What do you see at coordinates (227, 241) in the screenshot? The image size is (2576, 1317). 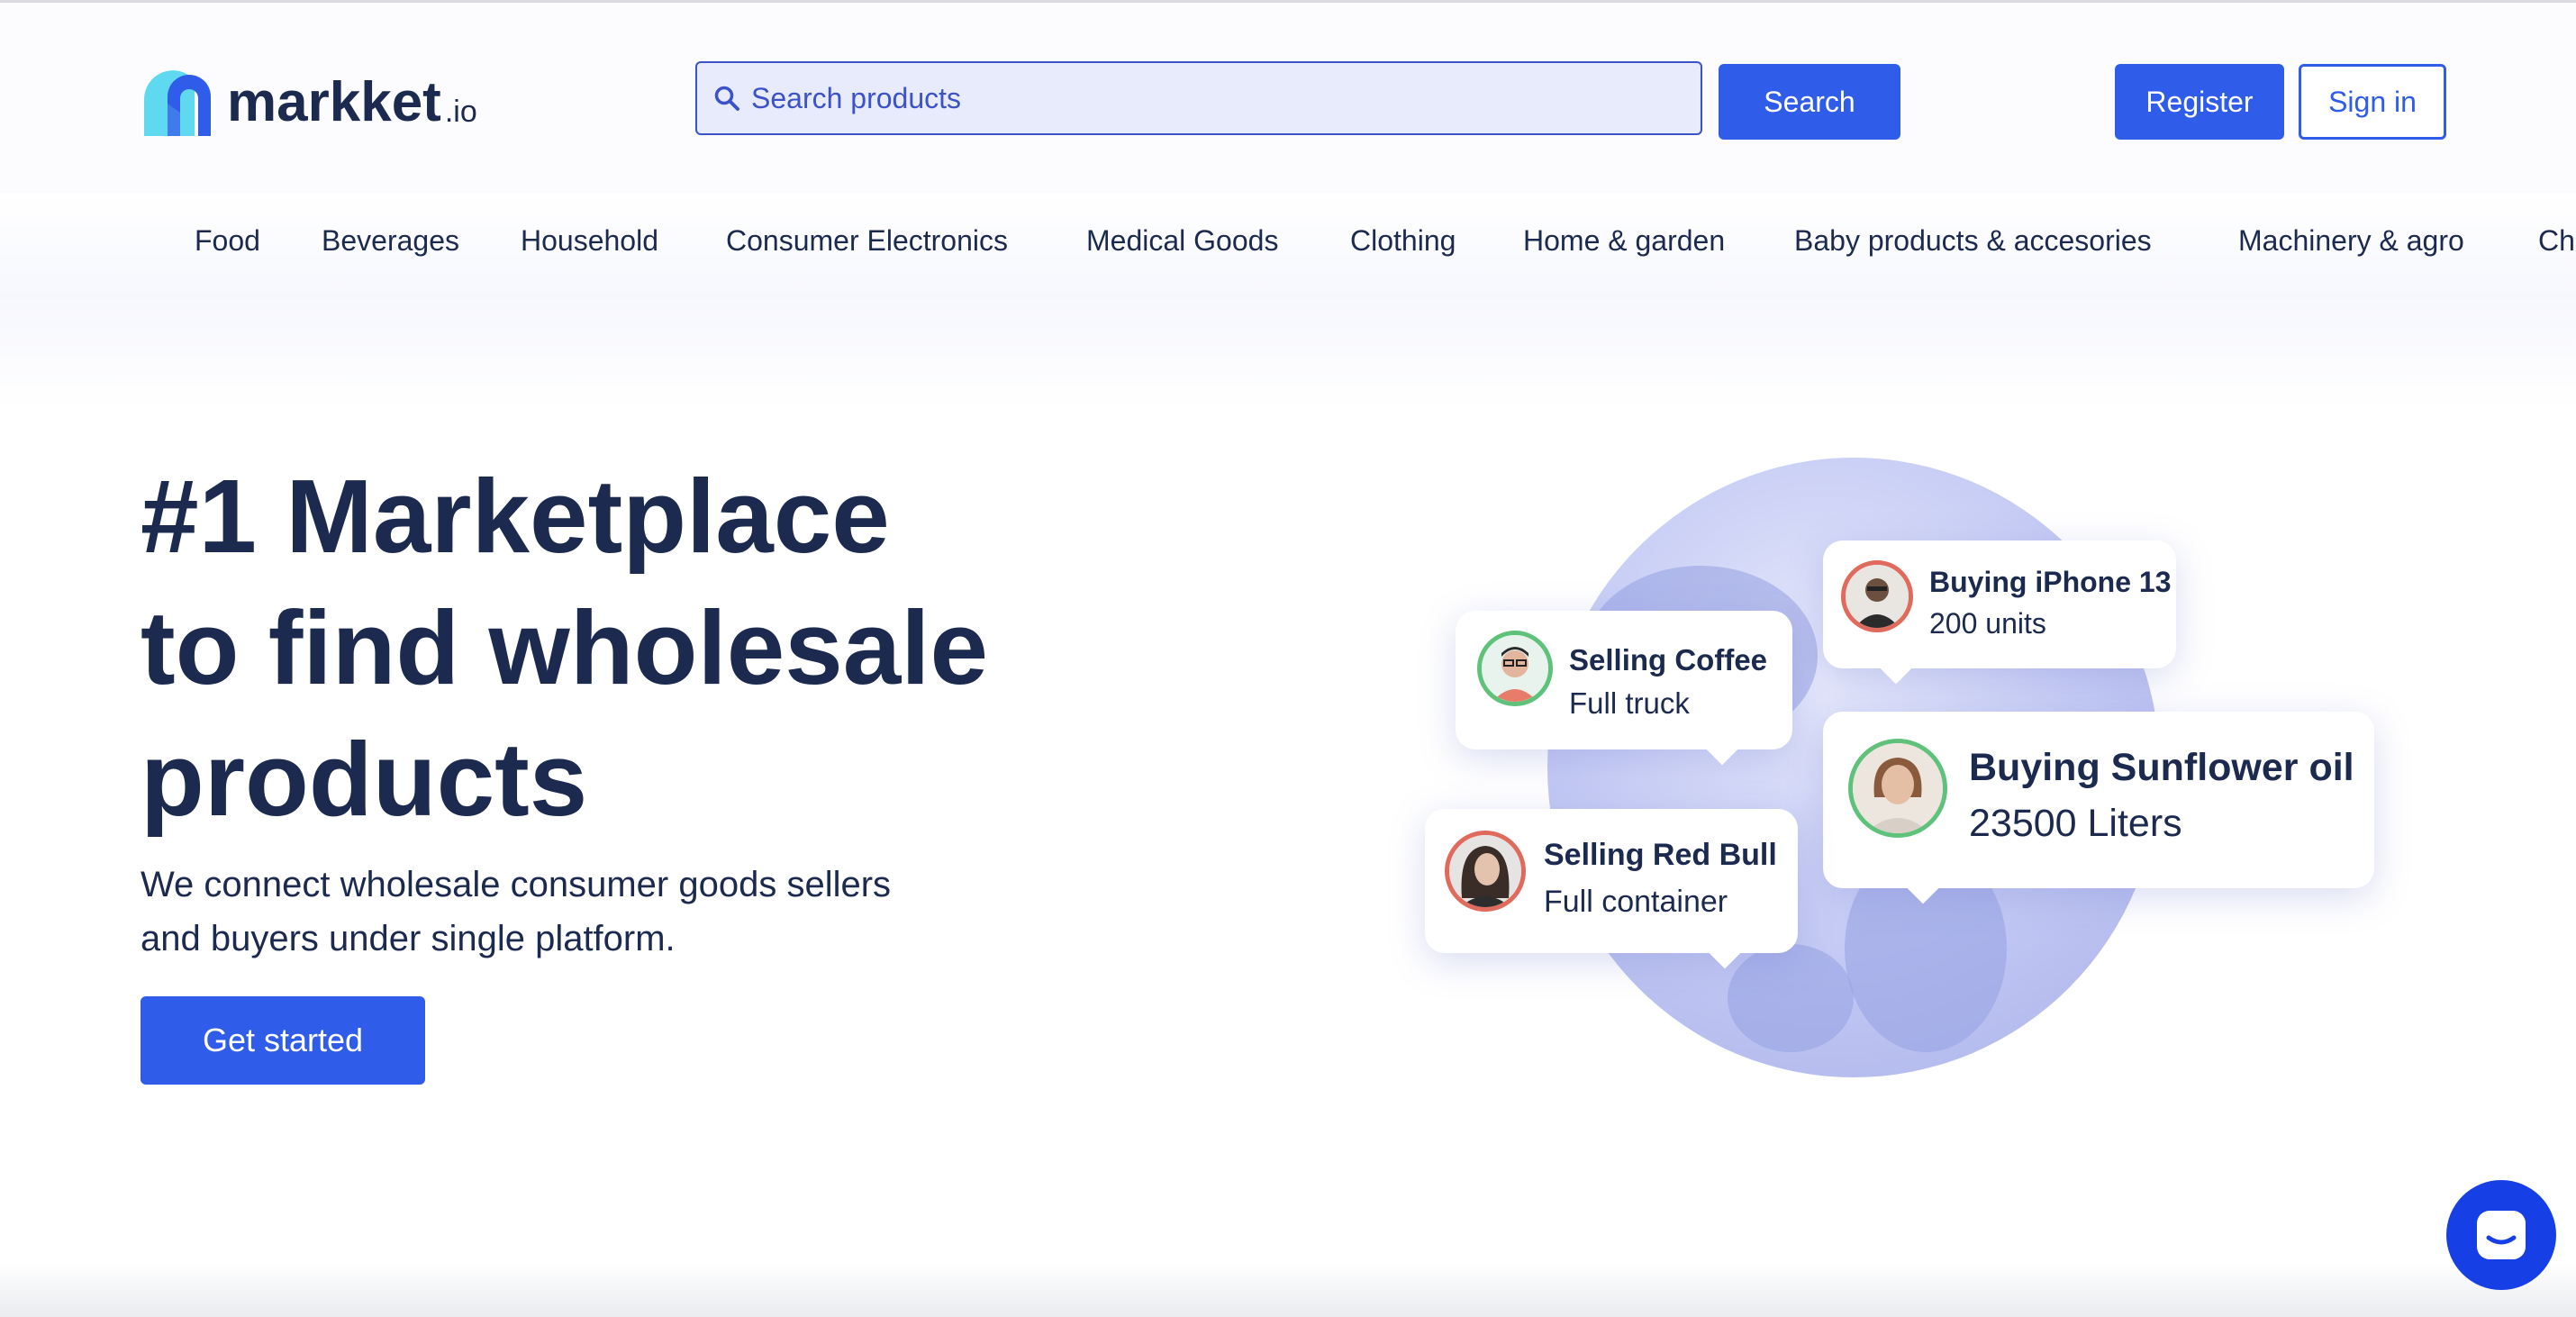 I see `category-food: Food` at bounding box center [227, 241].